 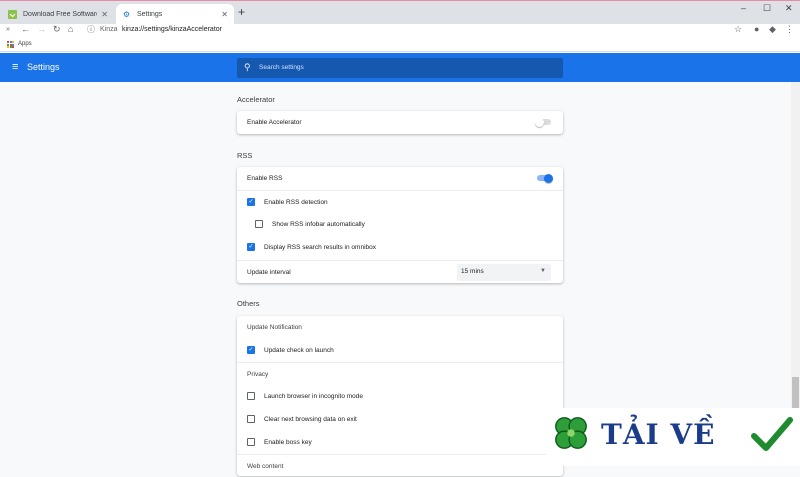 I want to click on watermark-logo: TẢI VỀ, so click(x=673, y=437).